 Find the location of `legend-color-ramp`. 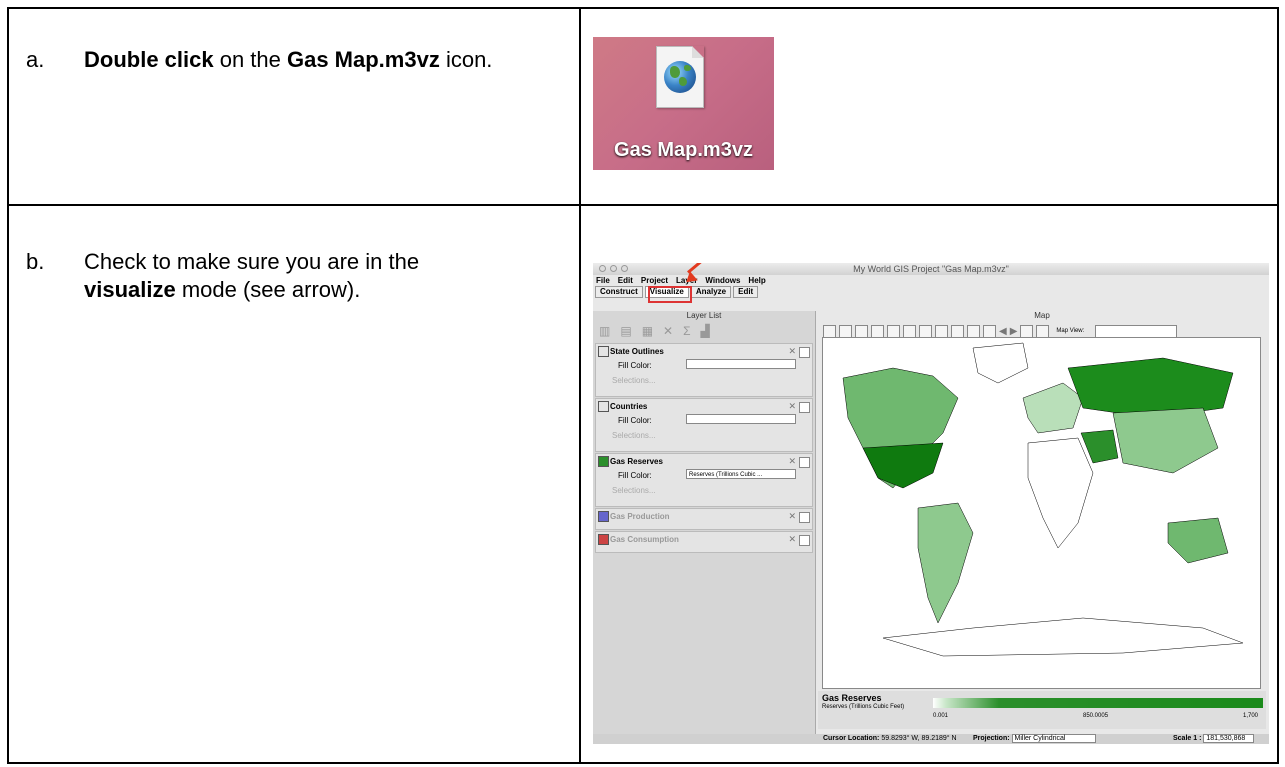

legend-color-ramp is located at coordinates (1098, 703).